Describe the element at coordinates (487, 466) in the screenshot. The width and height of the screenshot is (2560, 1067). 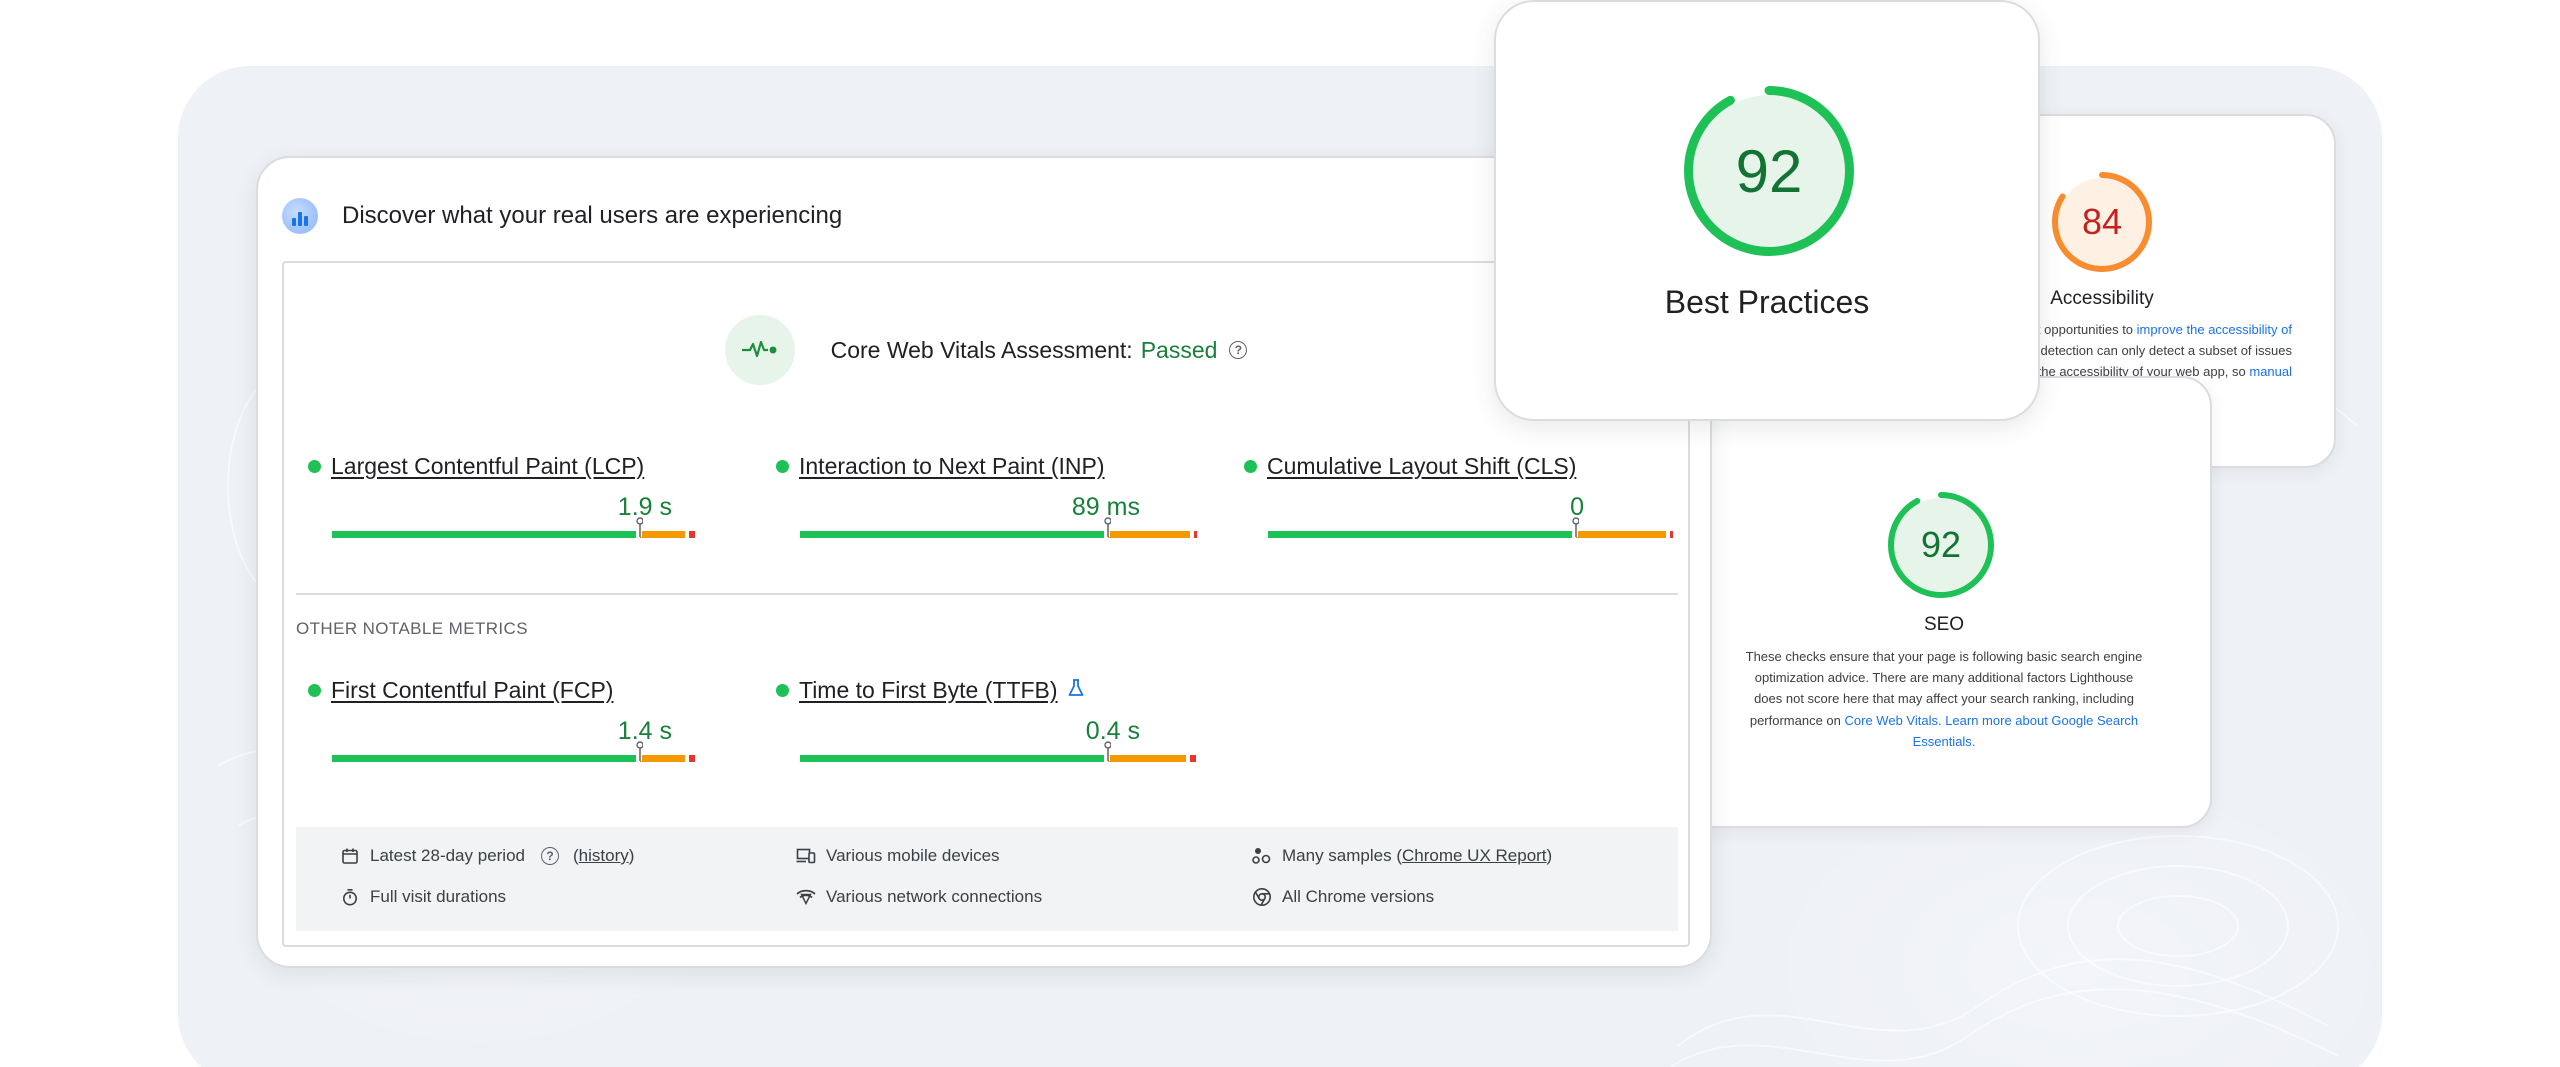
I see `metric-name-lcp: Largest Contentful Paint (LCP)` at that location.